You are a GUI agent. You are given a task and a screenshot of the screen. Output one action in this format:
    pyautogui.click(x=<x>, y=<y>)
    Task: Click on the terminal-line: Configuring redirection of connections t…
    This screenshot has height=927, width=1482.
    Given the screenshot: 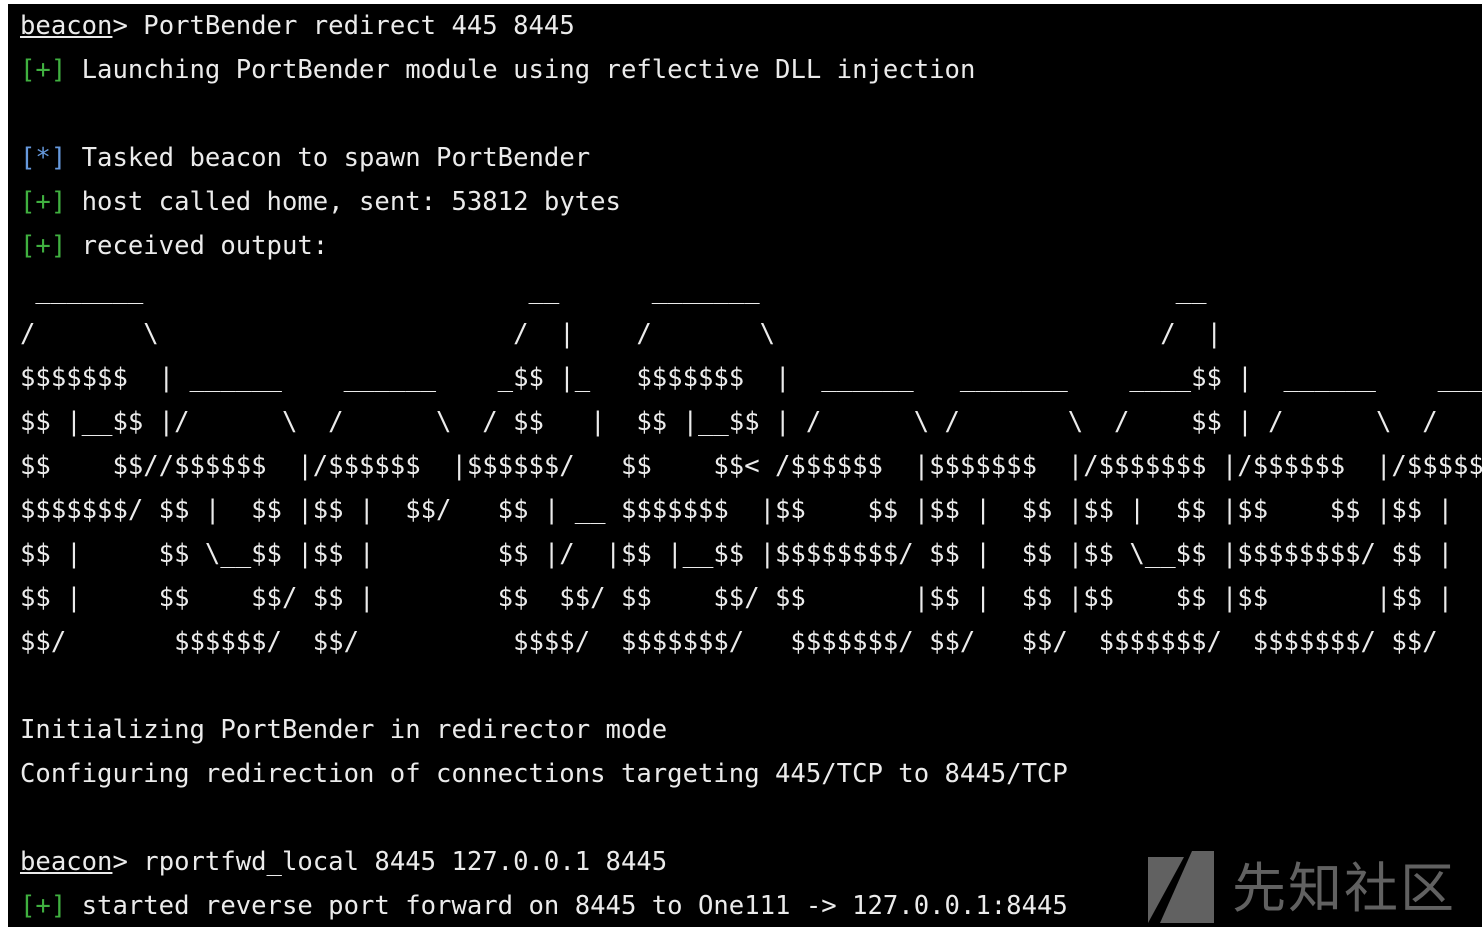 What is the action you would take?
    pyautogui.click(x=751, y=774)
    